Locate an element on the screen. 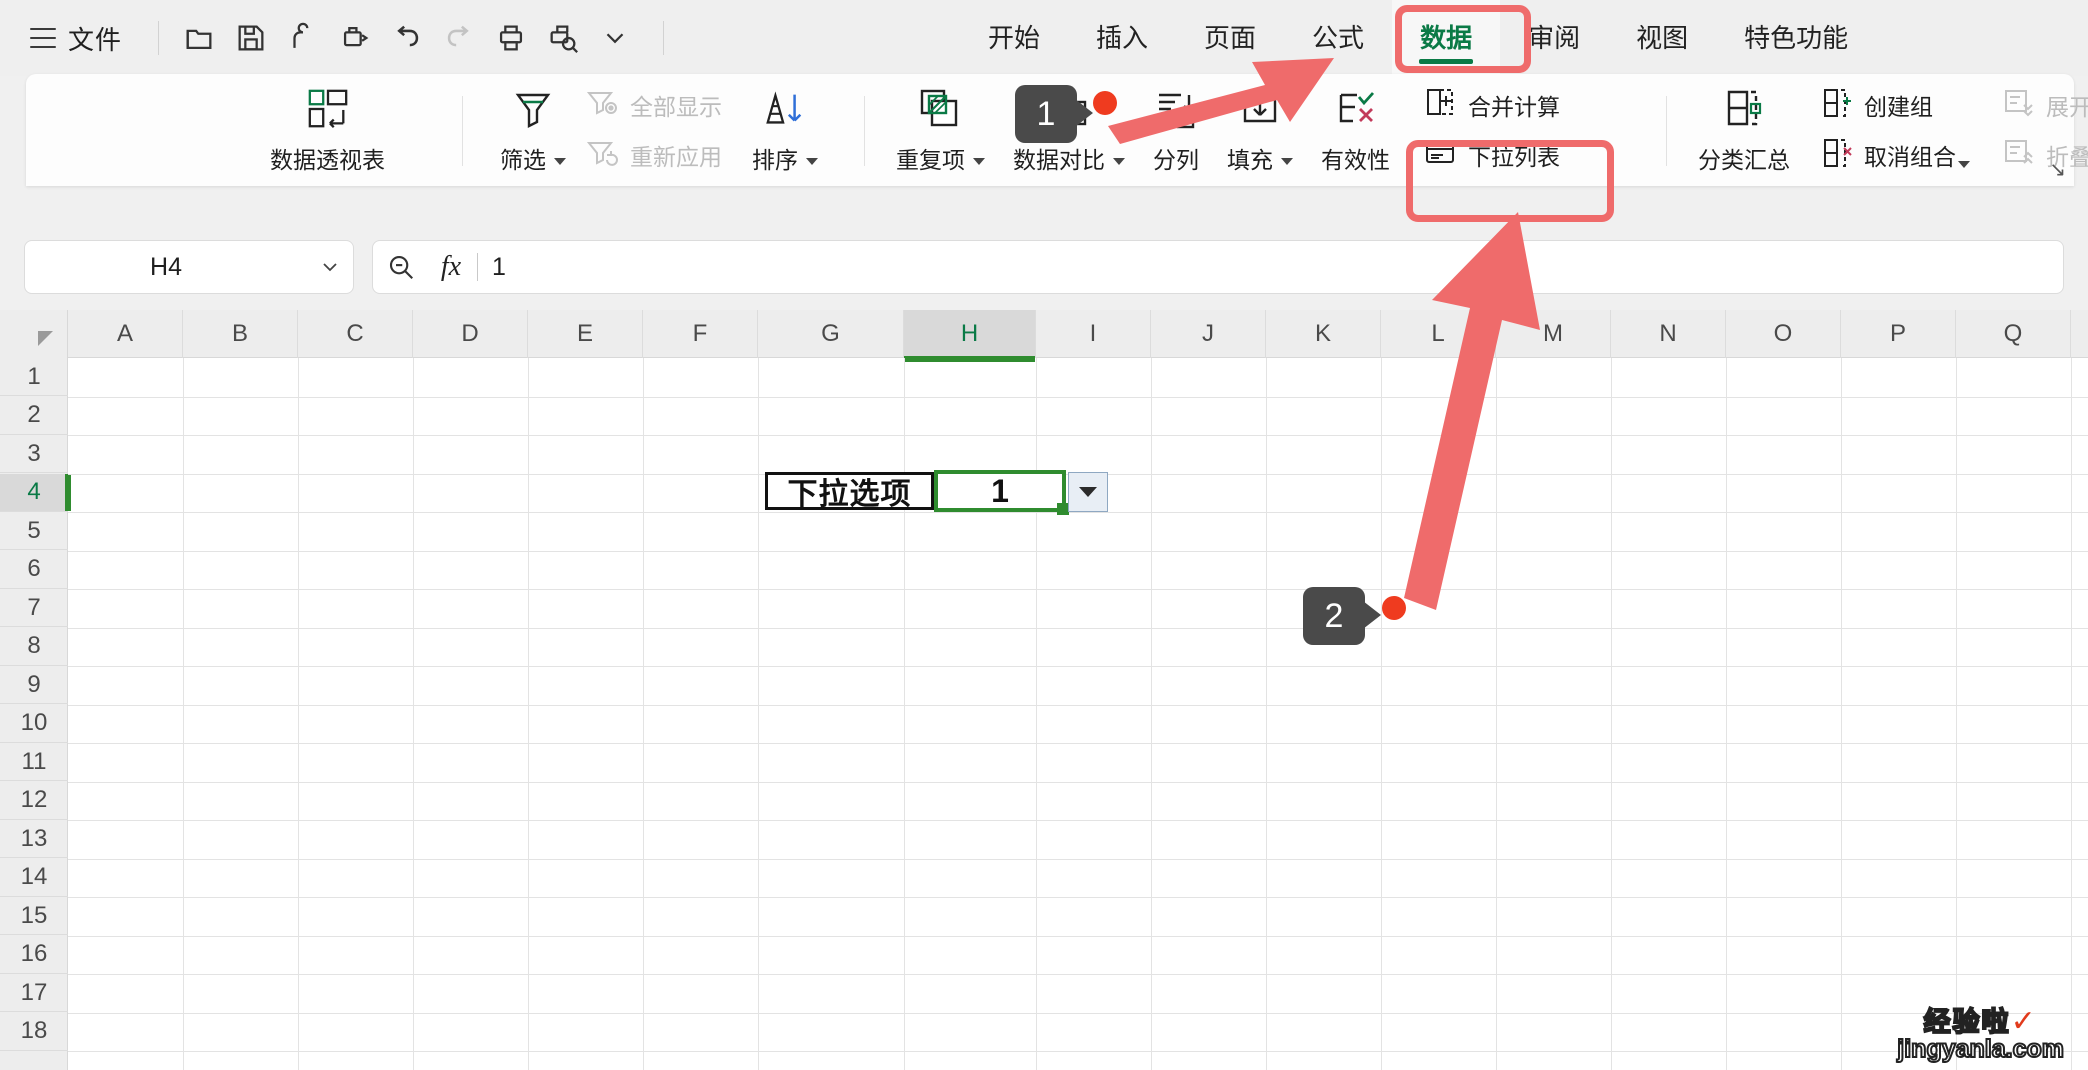  row-header-label: 11 is located at coordinates (34, 761).